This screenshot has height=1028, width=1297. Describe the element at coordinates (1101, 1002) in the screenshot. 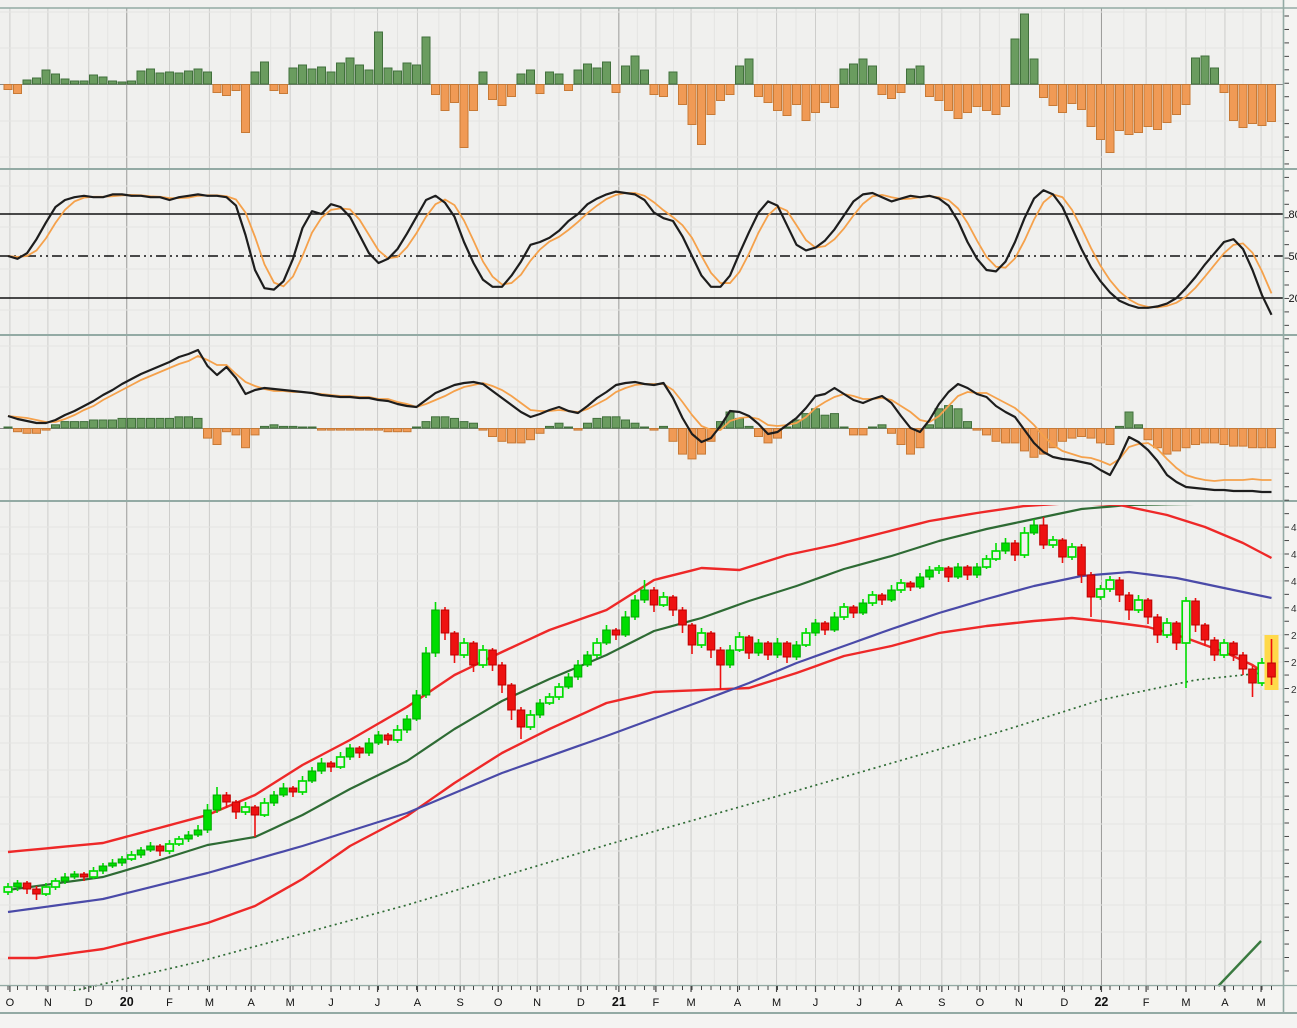

I see `year-label: 22` at that location.